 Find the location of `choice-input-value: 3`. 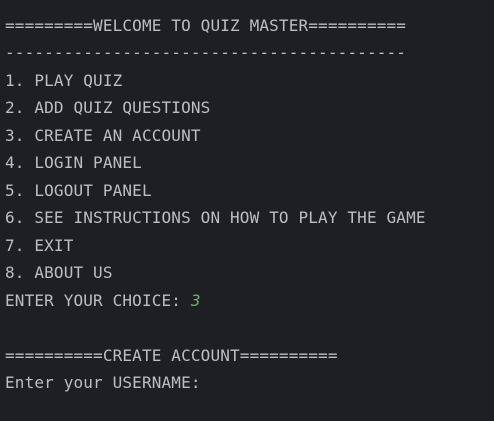

choice-input-value: 3 is located at coordinates (196, 300).